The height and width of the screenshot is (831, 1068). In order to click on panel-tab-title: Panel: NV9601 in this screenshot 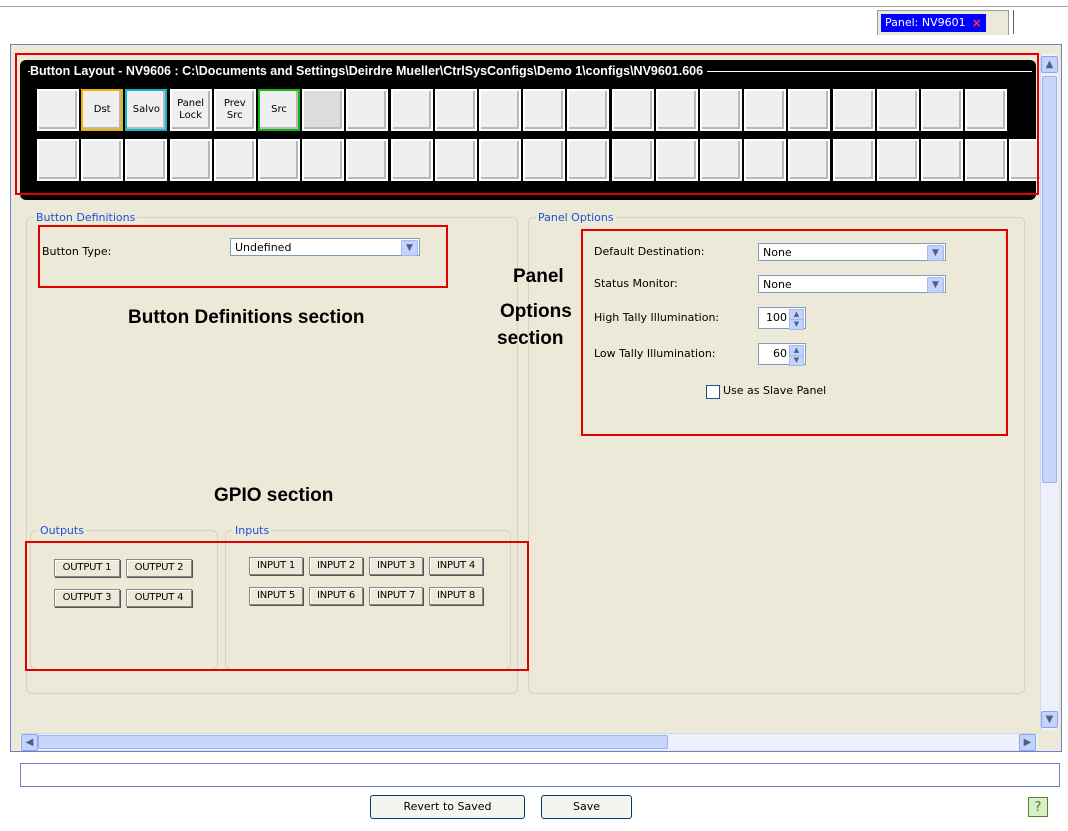, I will do `click(925, 22)`.